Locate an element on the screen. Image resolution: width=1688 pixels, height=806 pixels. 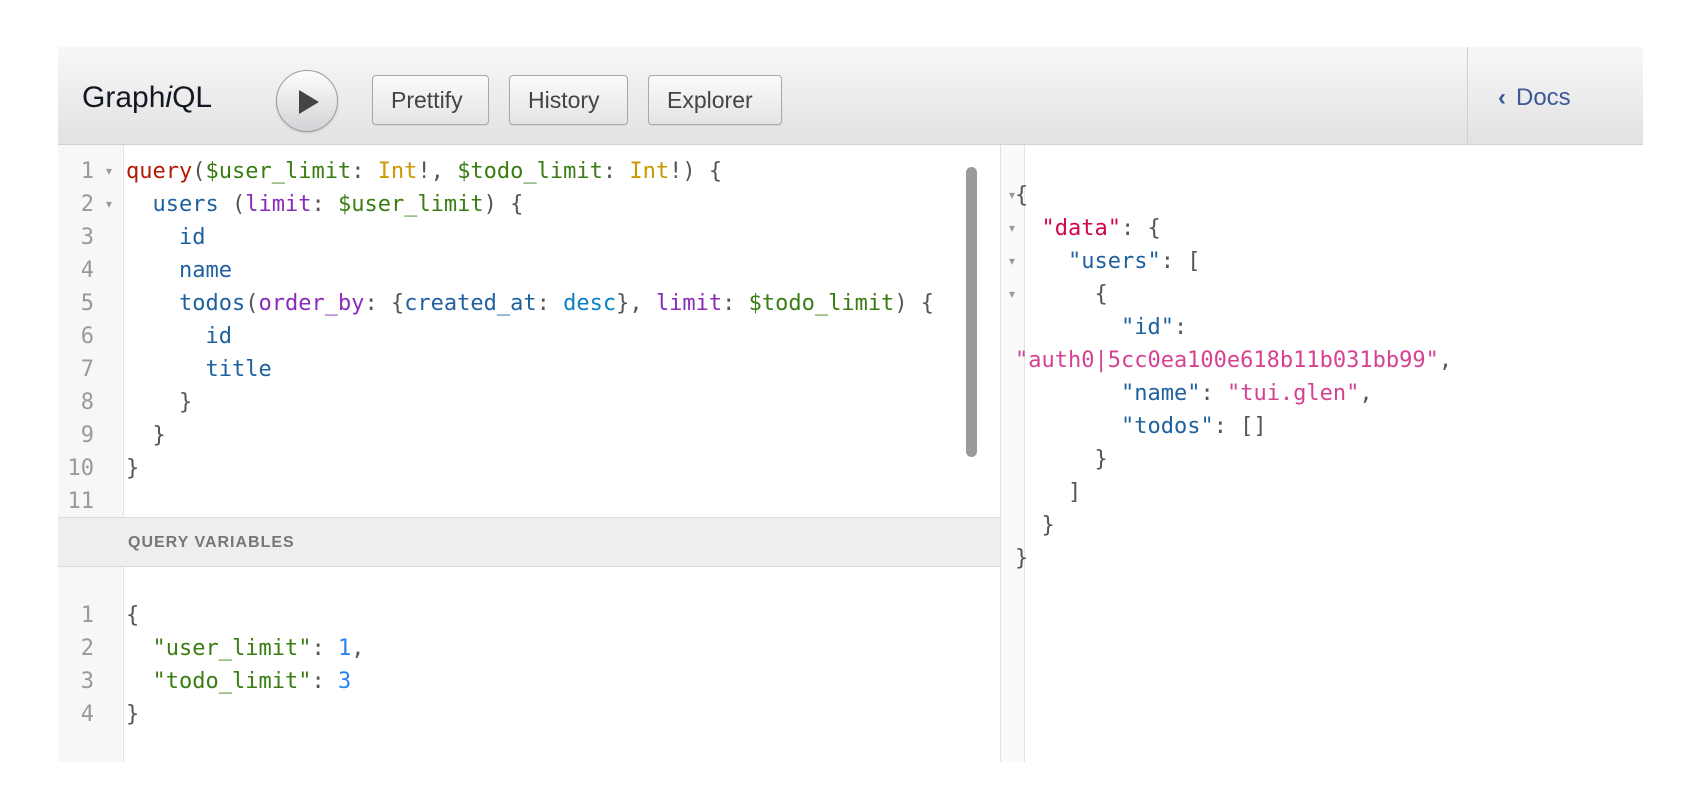
play-icon is located at coordinates (309, 102).